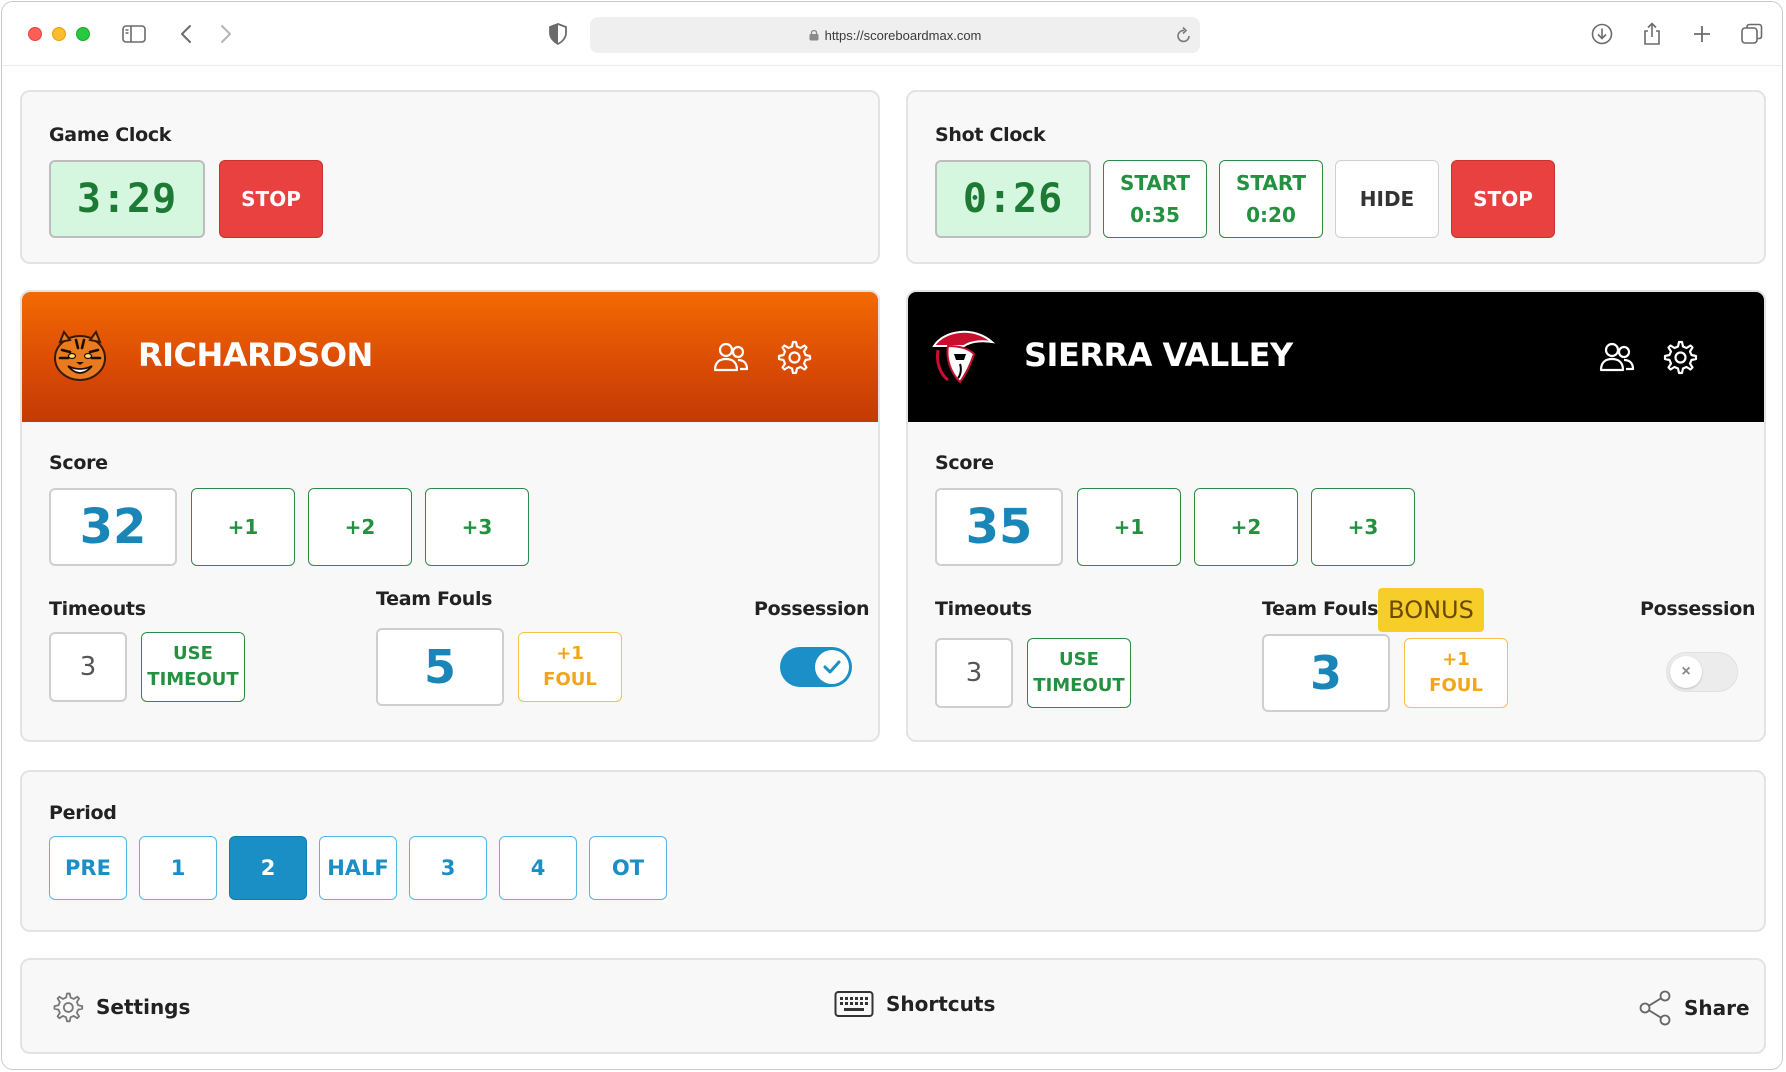 The image size is (1786, 1072). What do you see at coordinates (1158, 355) in the screenshot?
I see `away-team-name: SIERRA VALLEY` at bounding box center [1158, 355].